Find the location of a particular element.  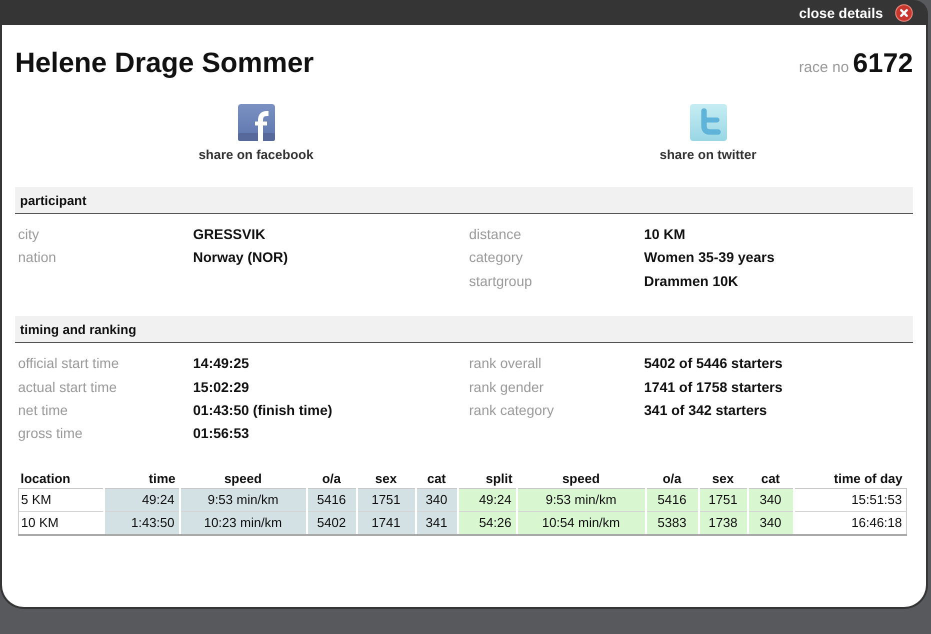

section-header: timing and ranking is located at coordinates (464, 330).